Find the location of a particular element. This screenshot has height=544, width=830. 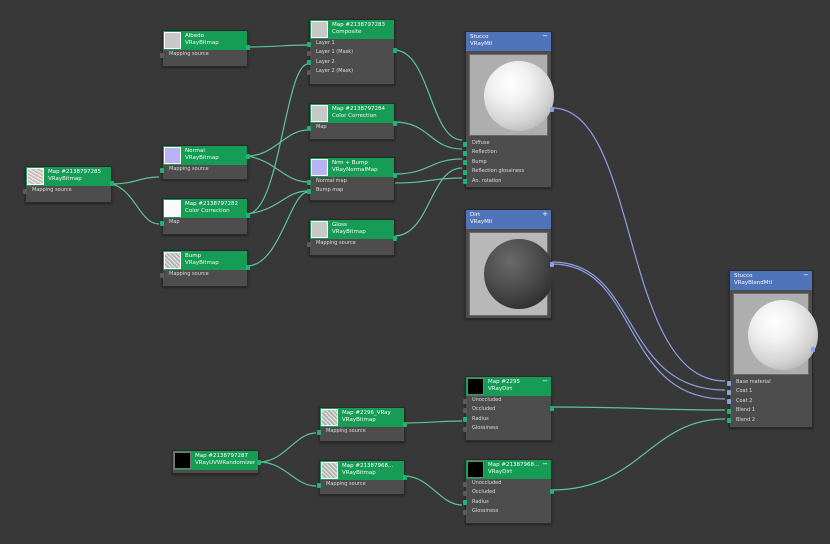

node-input: Layer 1 (Mask) is located at coordinates (350, 52).